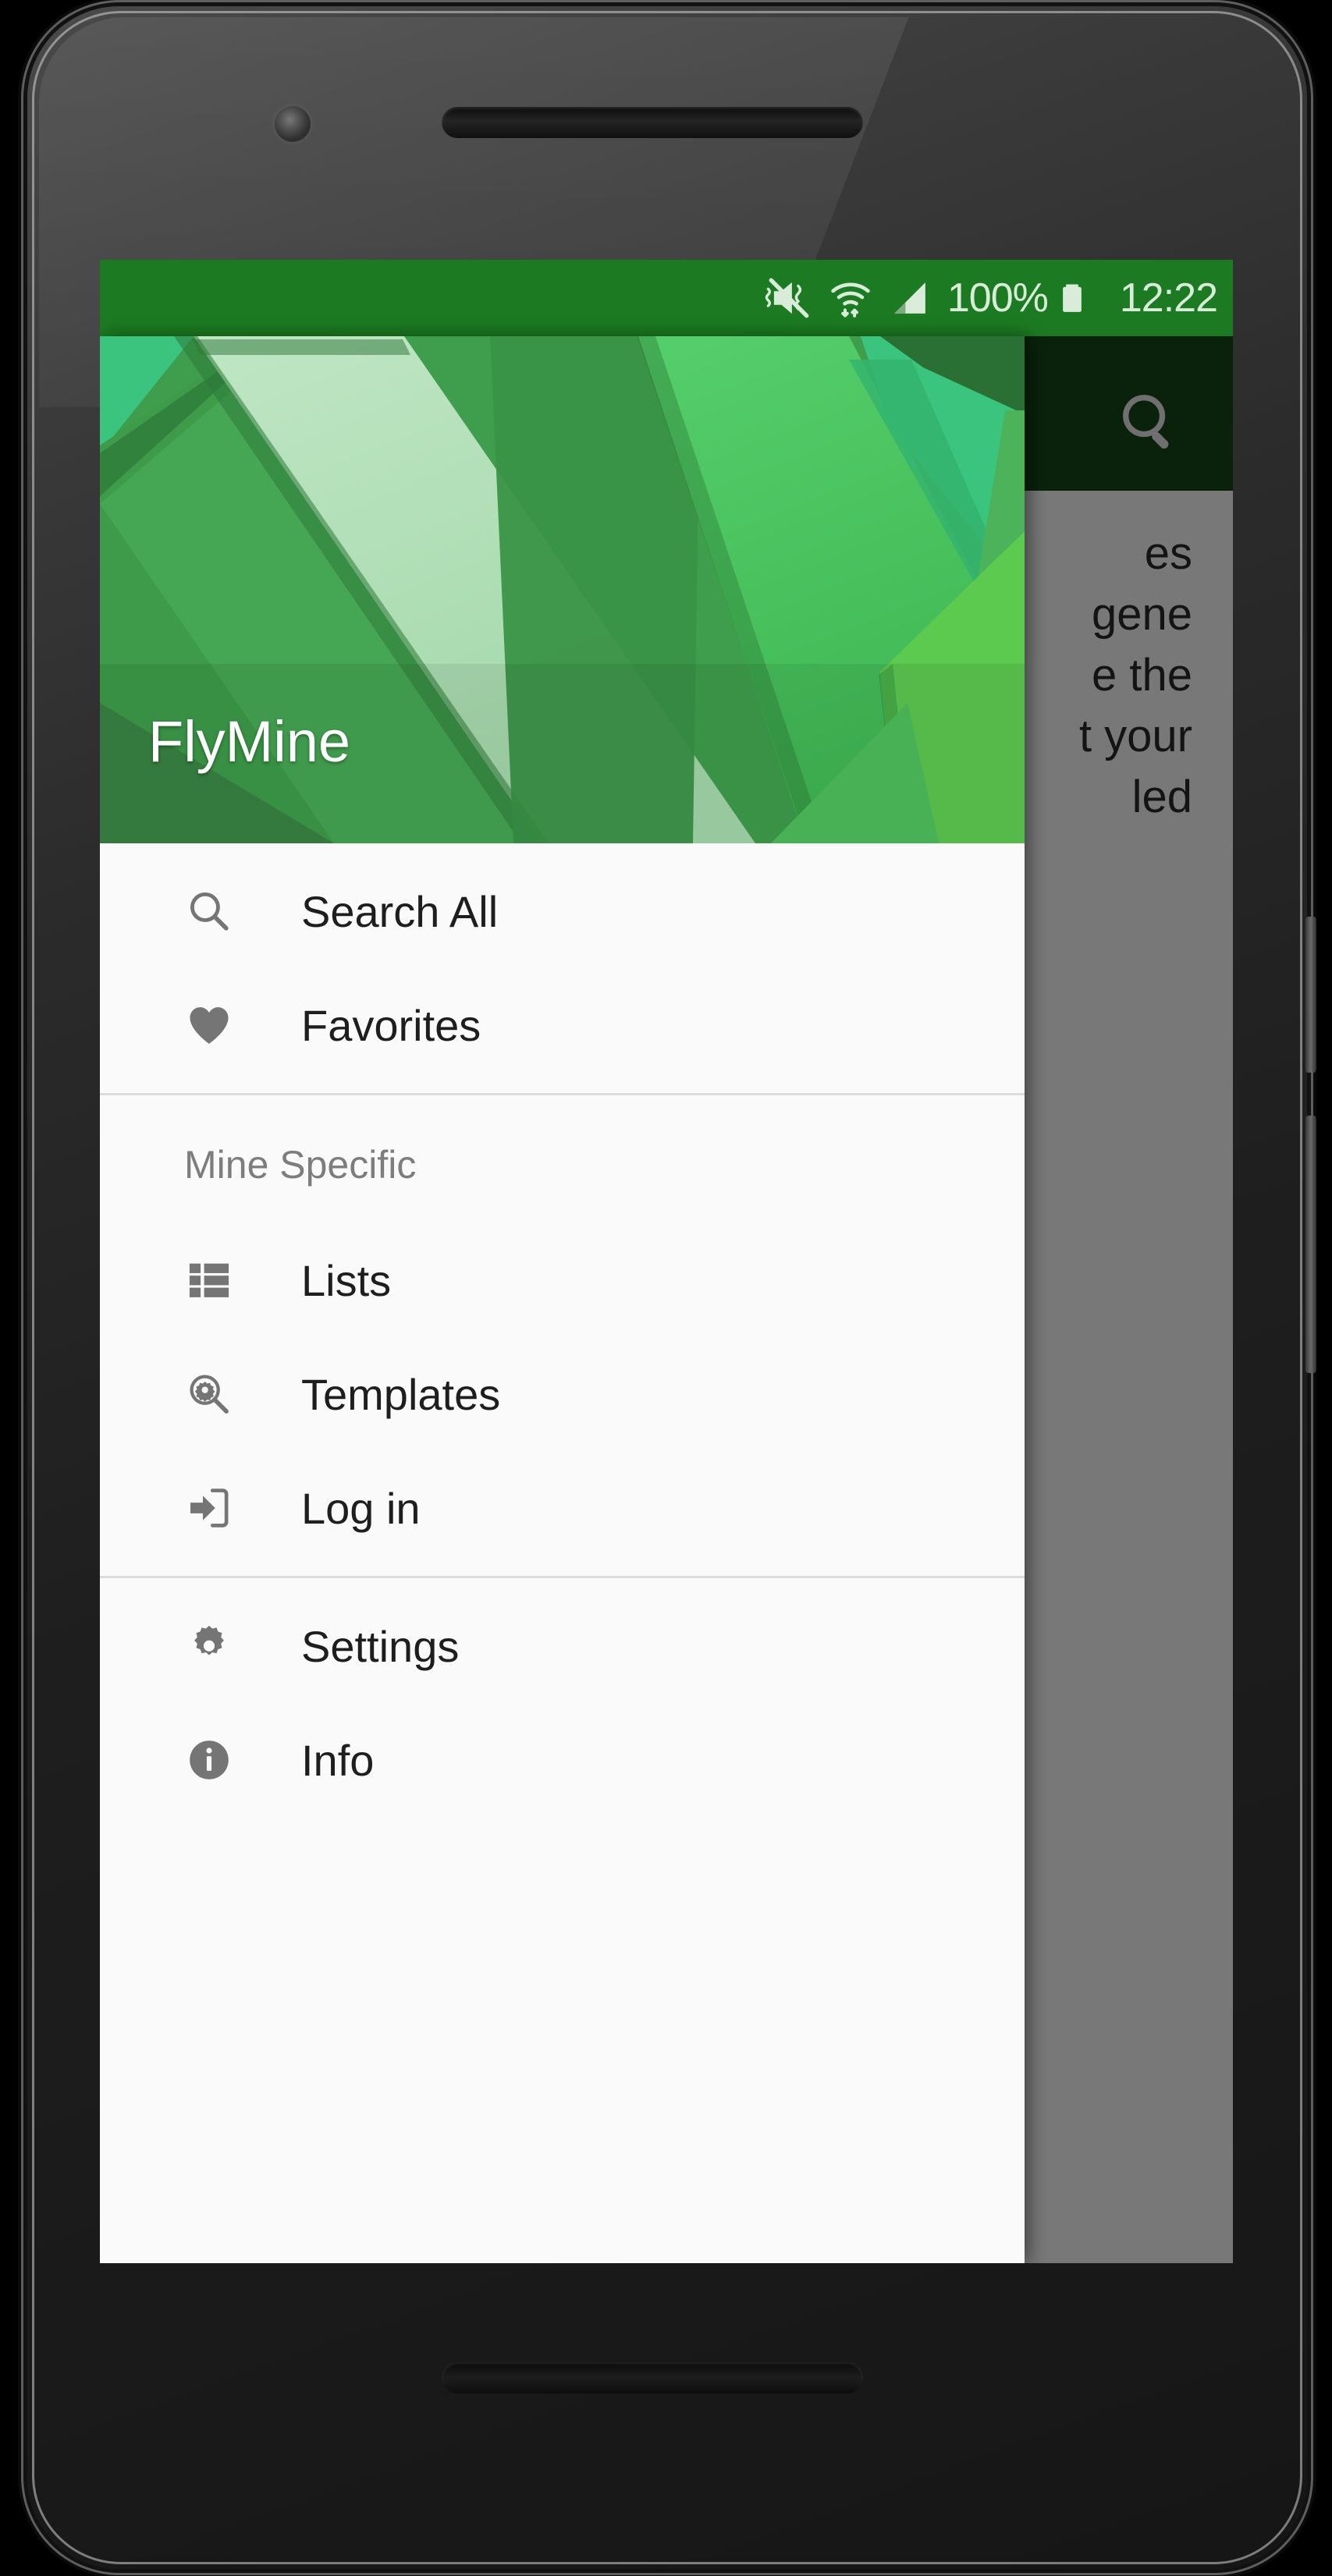  I want to click on drawer-item-label: Templates, so click(401, 1394).